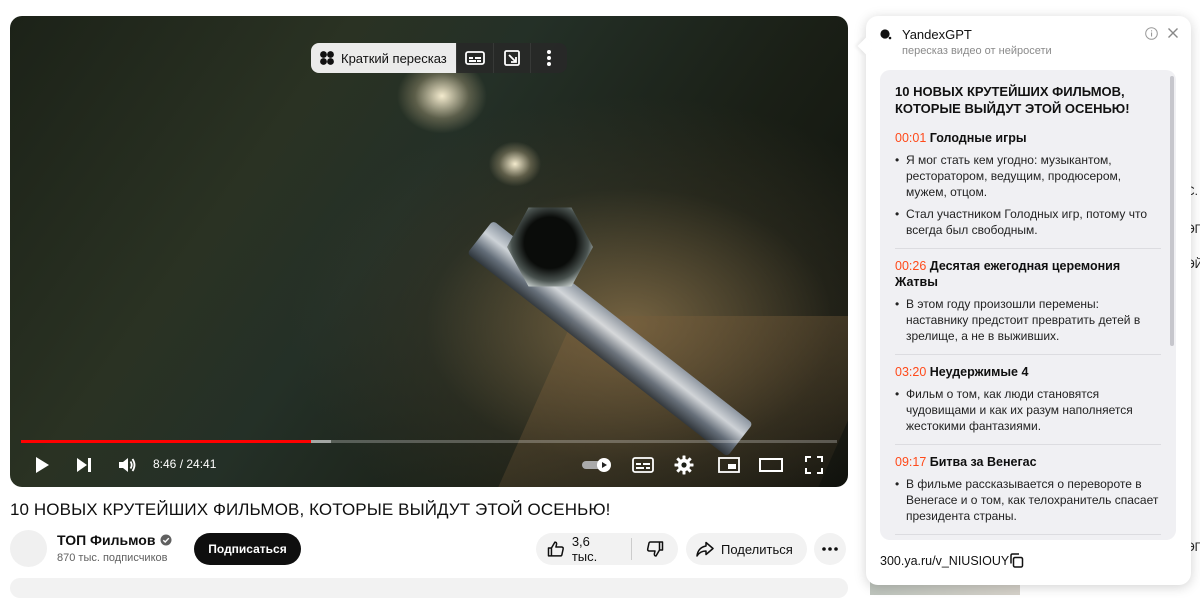 This screenshot has height=598, width=1200. What do you see at coordinates (112, 558) in the screenshot?
I see `subscriber-count: 870 тыс. подписчиков` at bounding box center [112, 558].